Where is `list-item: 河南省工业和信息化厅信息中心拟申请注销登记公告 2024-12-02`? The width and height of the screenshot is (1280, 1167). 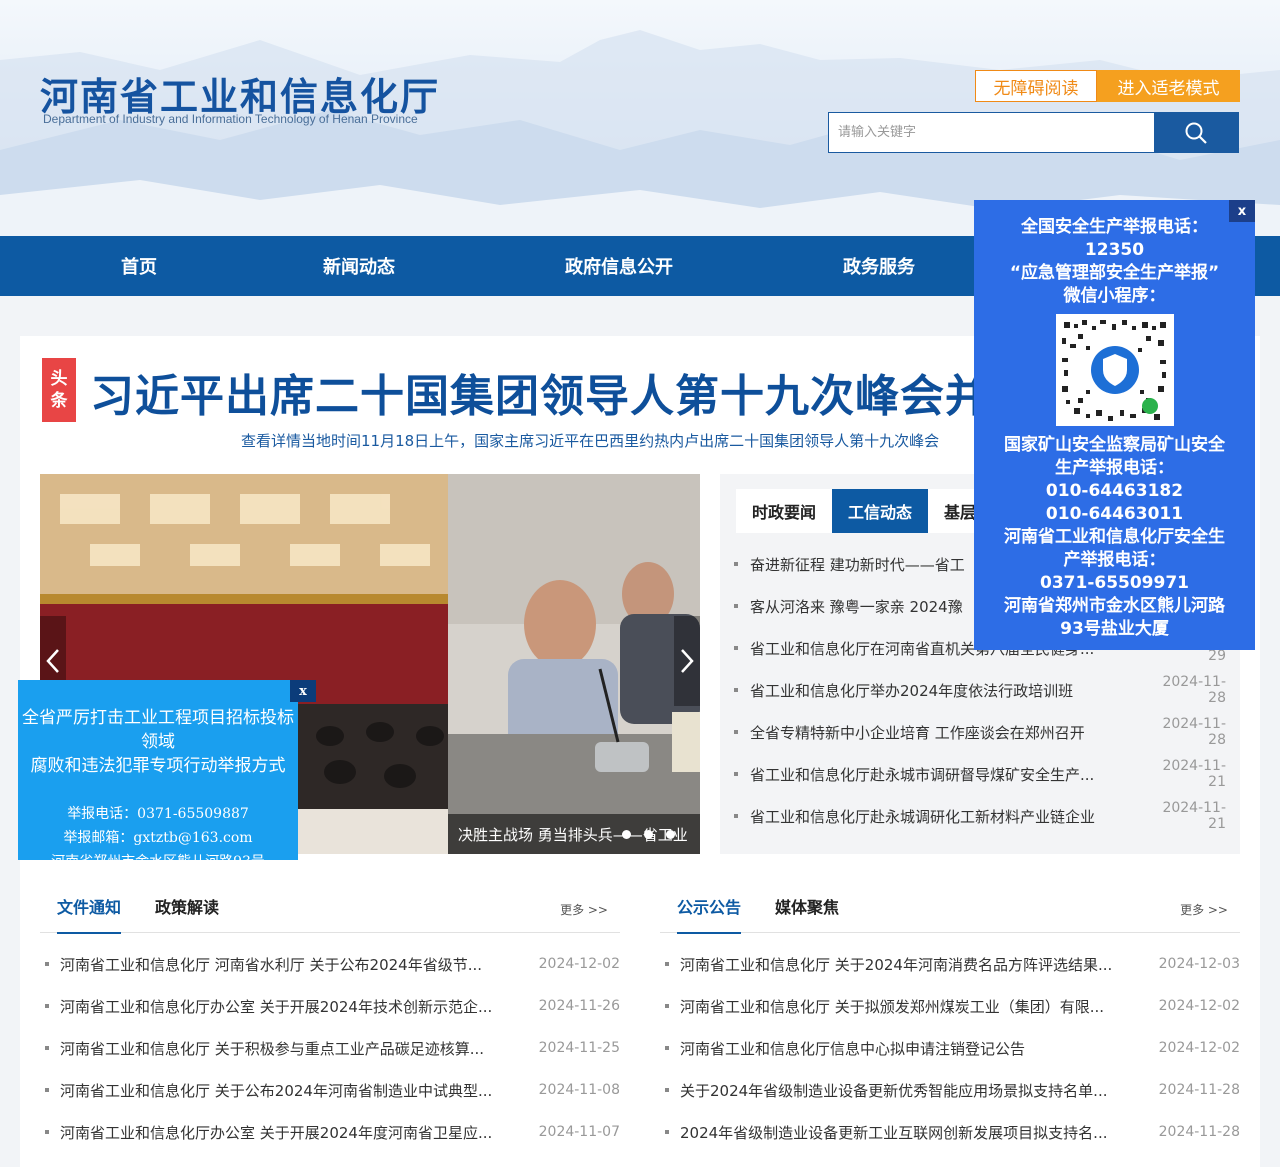 list-item: 河南省工业和信息化厅信息中心拟申请注销登记公告 2024-12-02 is located at coordinates (950, 1048).